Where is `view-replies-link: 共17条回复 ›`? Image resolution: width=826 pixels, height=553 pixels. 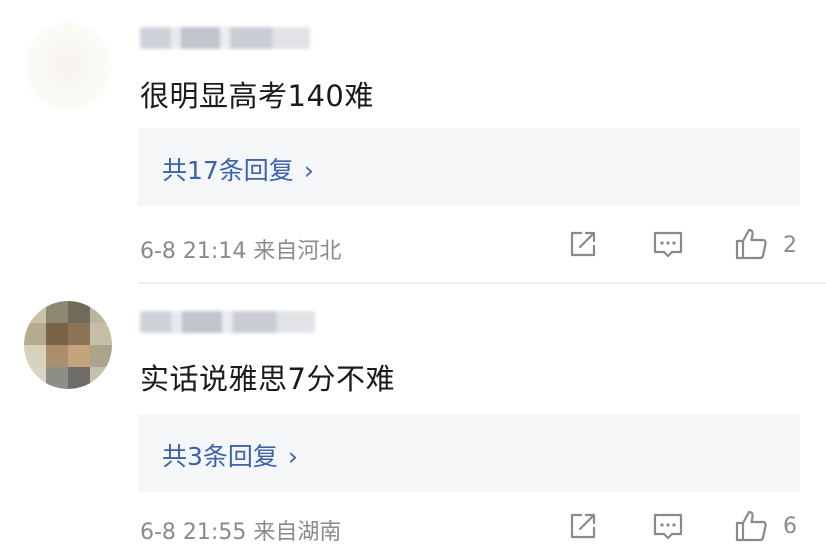
view-replies-link: 共17条回复 › is located at coordinates (238, 169).